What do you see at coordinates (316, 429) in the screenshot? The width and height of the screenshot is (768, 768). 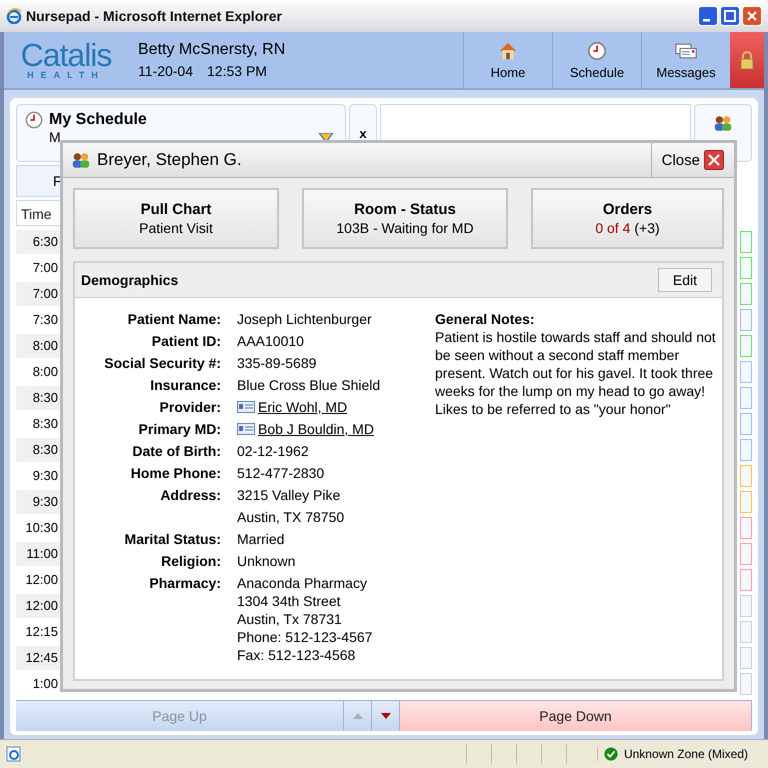 I see `contact-link: Bob J Bouldin, MD` at bounding box center [316, 429].